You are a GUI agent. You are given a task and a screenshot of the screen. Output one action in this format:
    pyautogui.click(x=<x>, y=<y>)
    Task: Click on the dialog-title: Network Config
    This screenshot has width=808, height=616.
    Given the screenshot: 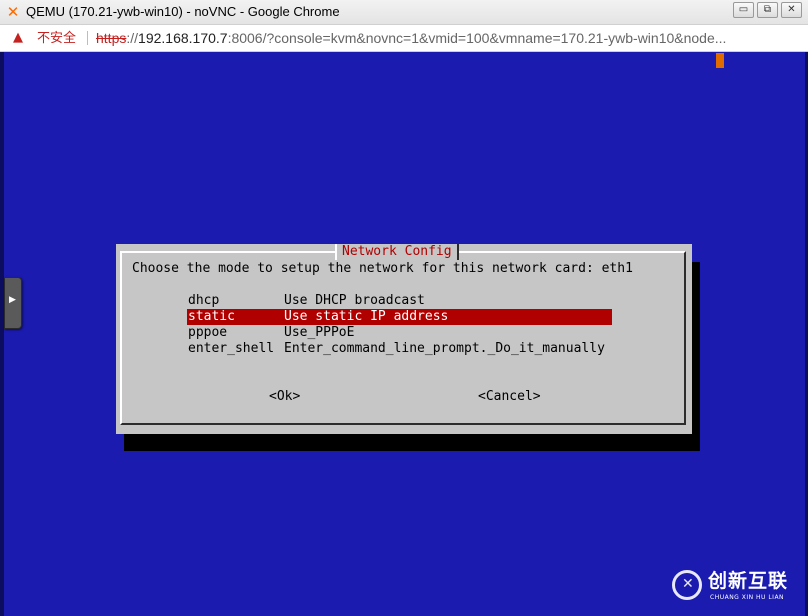 What is the action you would take?
    pyautogui.click(x=397, y=252)
    